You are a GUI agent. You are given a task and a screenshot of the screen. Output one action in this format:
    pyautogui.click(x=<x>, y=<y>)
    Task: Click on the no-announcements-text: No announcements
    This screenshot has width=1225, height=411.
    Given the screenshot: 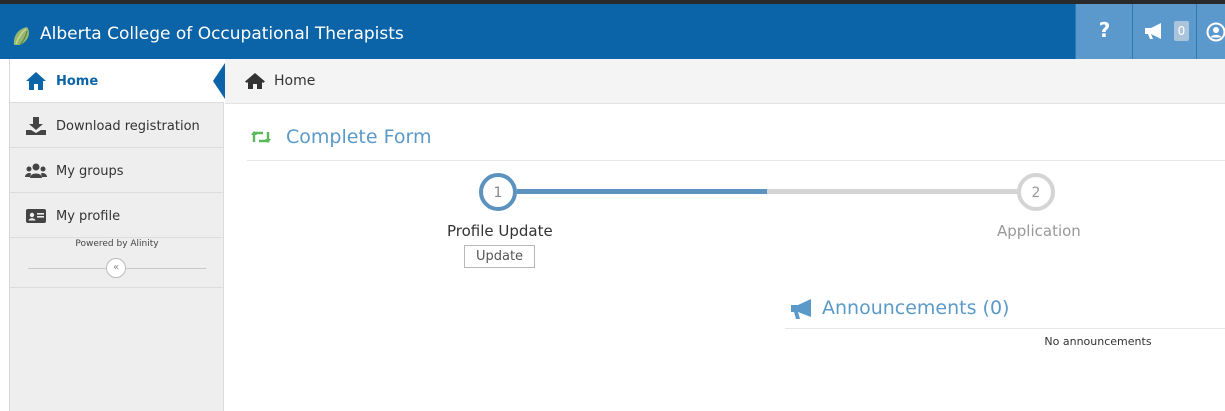 What is the action you would take?
    pyautogui.click(x=1098, y=341)
    